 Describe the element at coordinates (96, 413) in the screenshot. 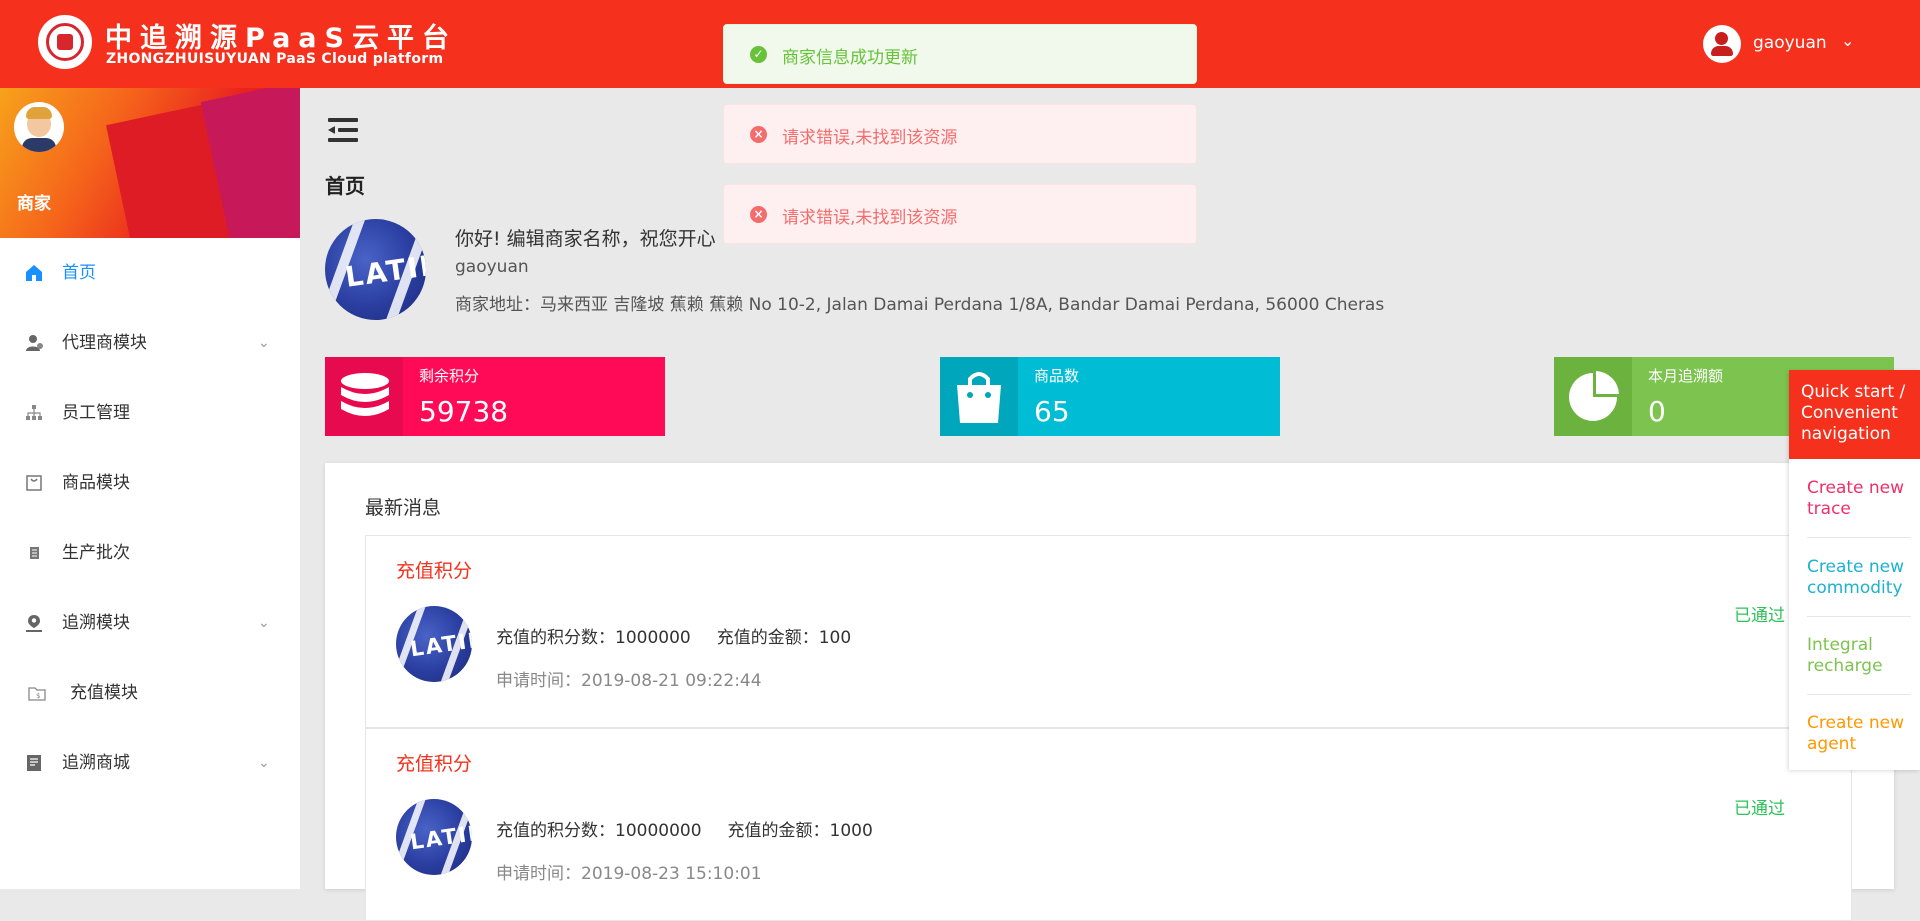

I see `sidebar-item-label: 员工管理` at that location.